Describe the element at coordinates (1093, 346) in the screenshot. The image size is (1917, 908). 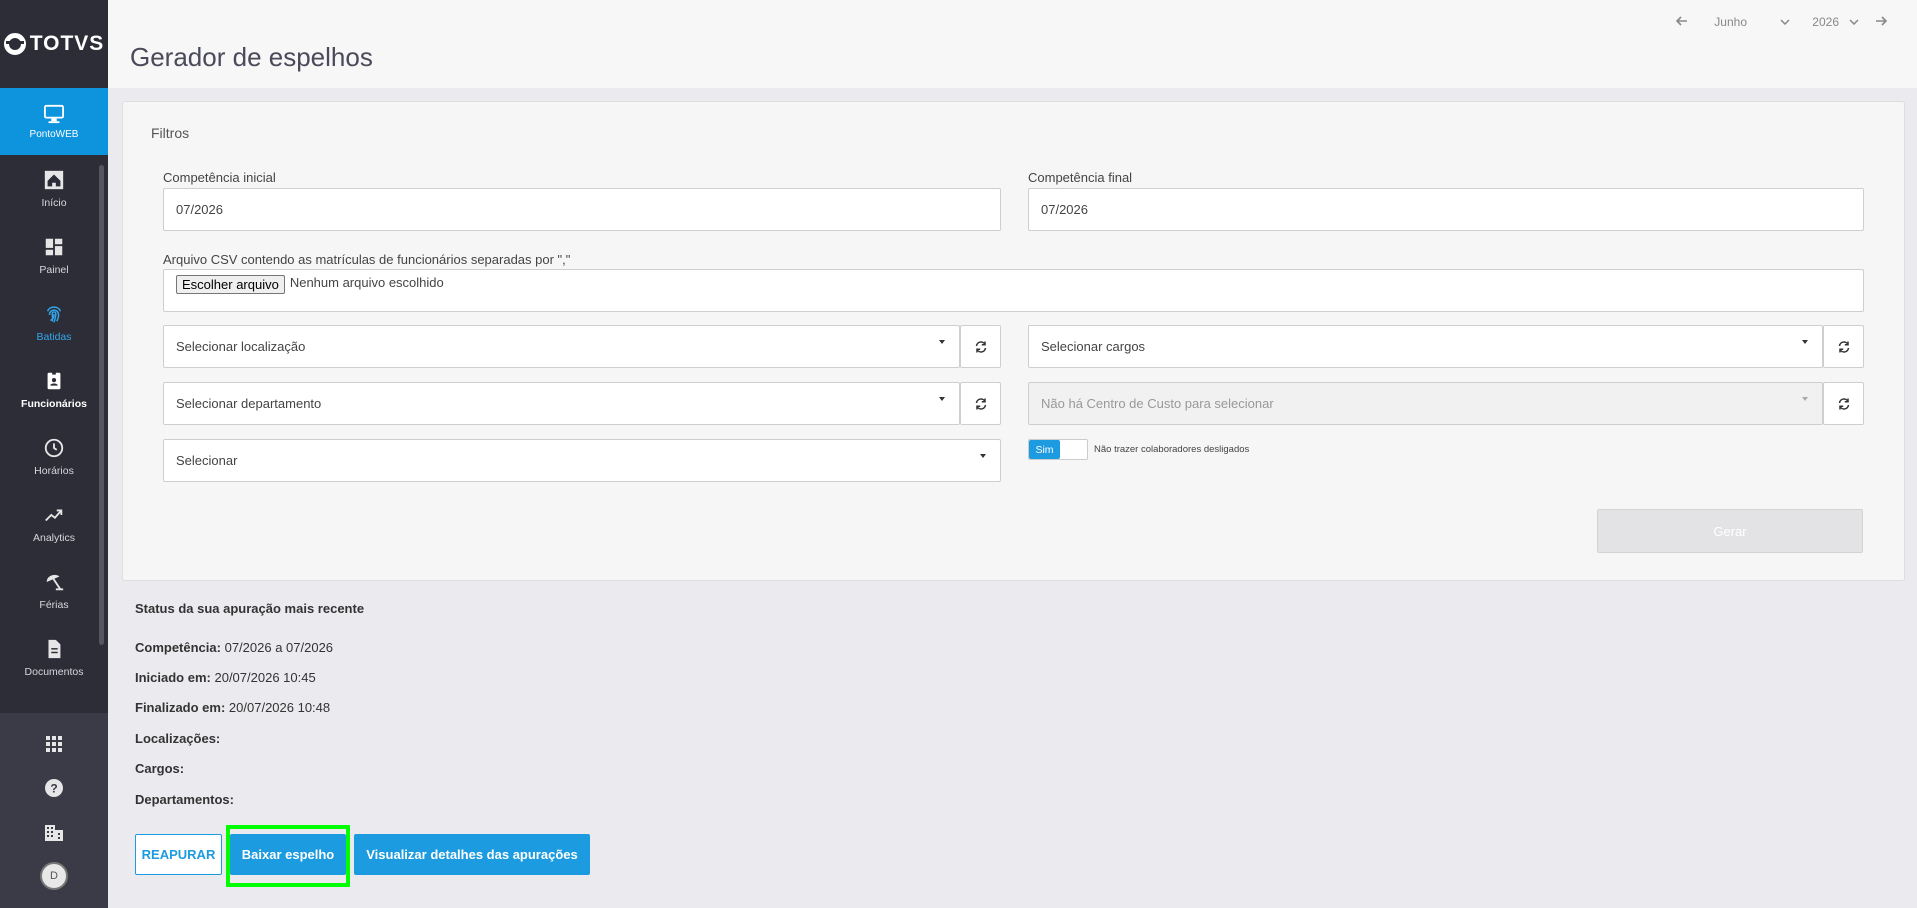
I see `cargos-select-value: Selecionar cargos` at that location.